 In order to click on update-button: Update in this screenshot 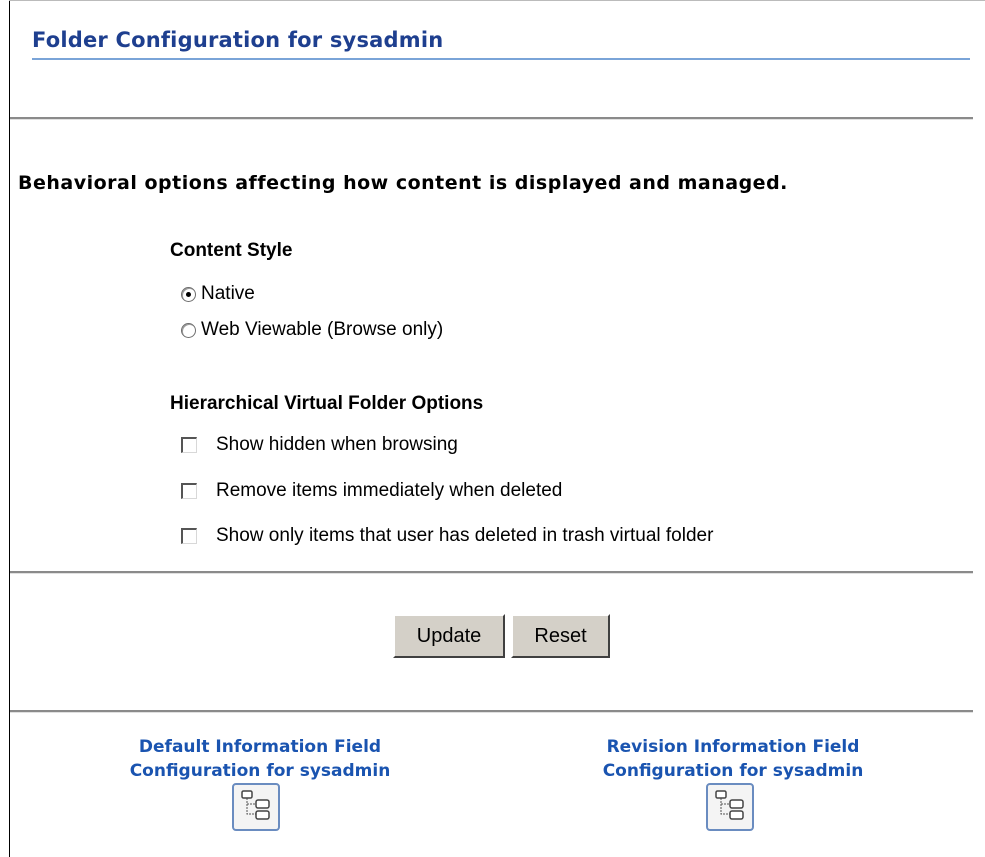, I will do `click(449, 636)`.